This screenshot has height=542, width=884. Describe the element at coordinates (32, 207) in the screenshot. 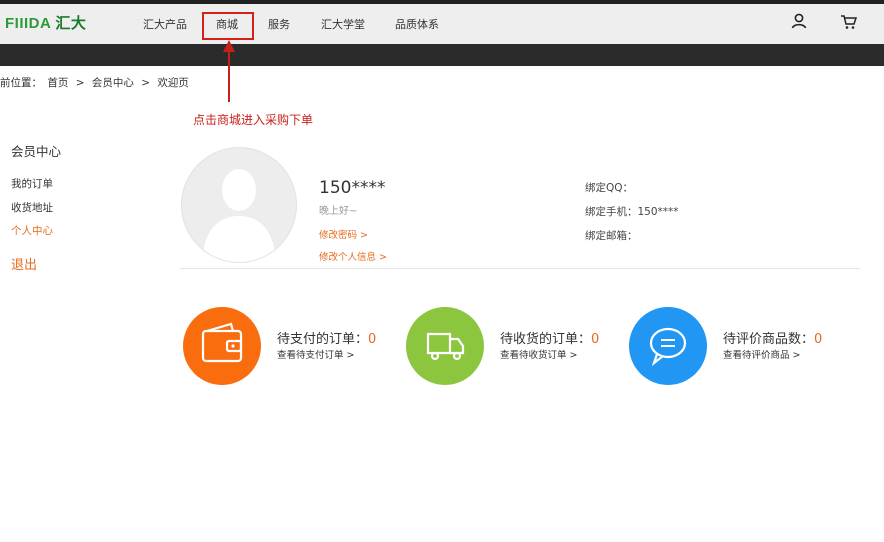

I see `sidebar-item-addresses: 收货地址` at that location.